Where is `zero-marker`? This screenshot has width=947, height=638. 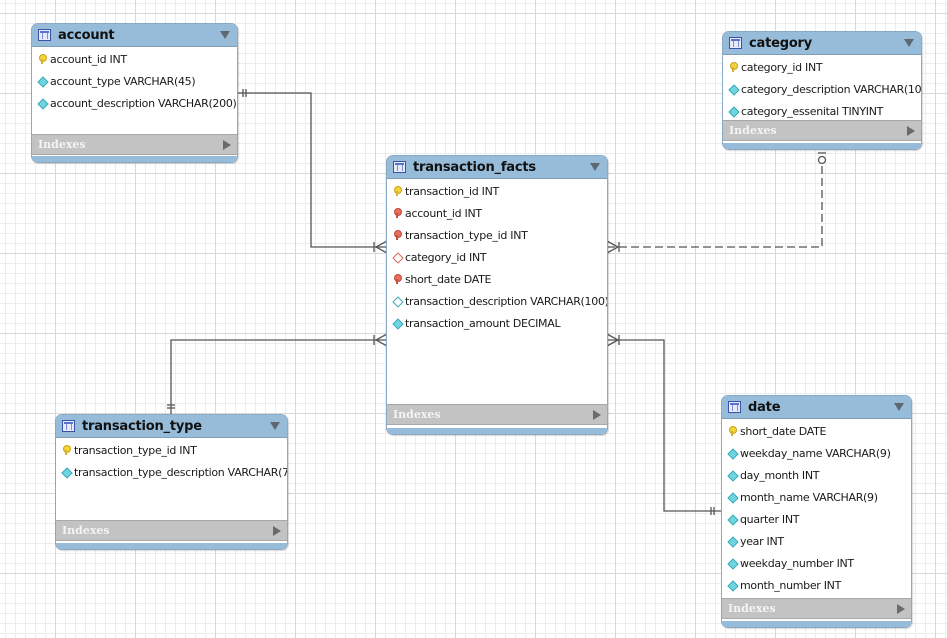 zero-marker is located at coordinates (822, 160).